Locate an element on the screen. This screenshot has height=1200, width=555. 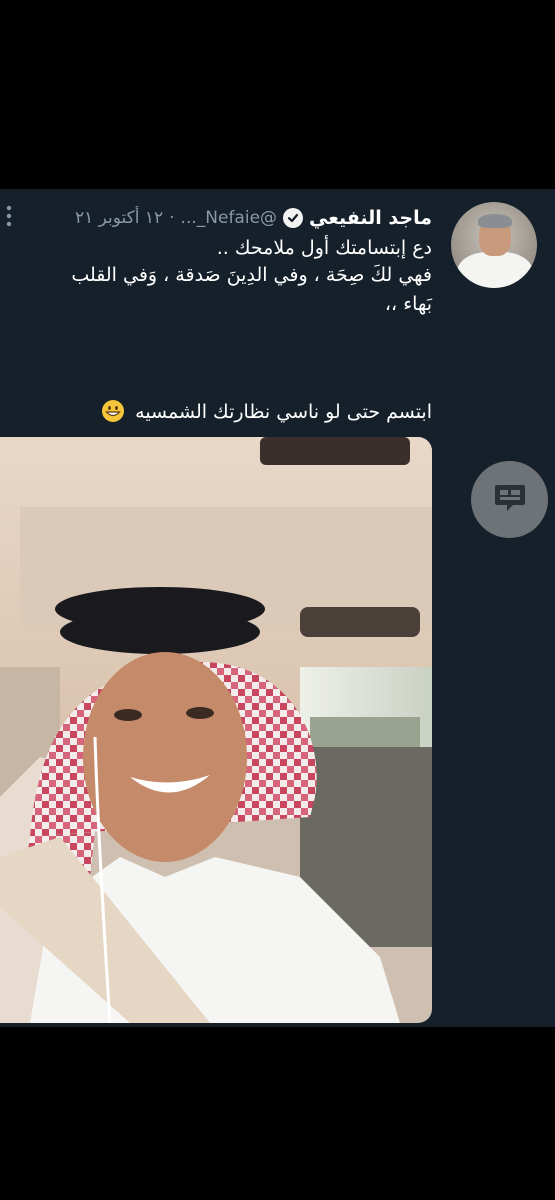
tweet-caption: ابتسم حتى لو ناسي نظارتك الشمسيه is located at coordinates (222, 412).